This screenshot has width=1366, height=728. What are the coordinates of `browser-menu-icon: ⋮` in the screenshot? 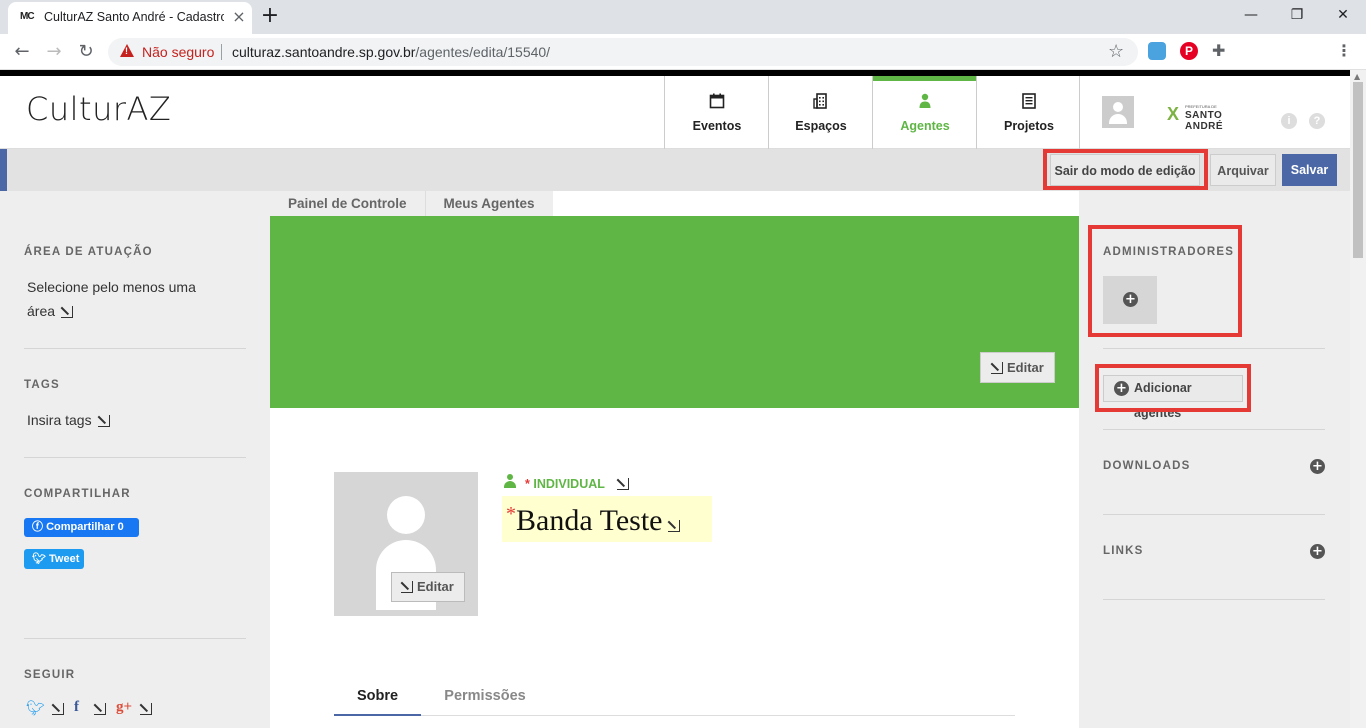 It's located at (1344, 50).